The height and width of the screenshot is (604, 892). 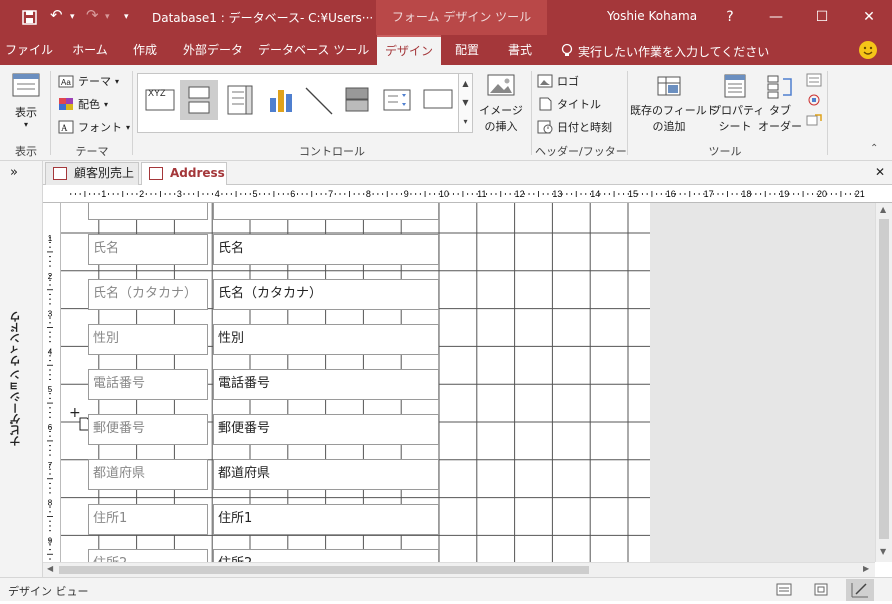 What do you see at coordinates (90, 50) in the screenshot?
I see `tab-home: ホーム` at bounding box center [90, 50].